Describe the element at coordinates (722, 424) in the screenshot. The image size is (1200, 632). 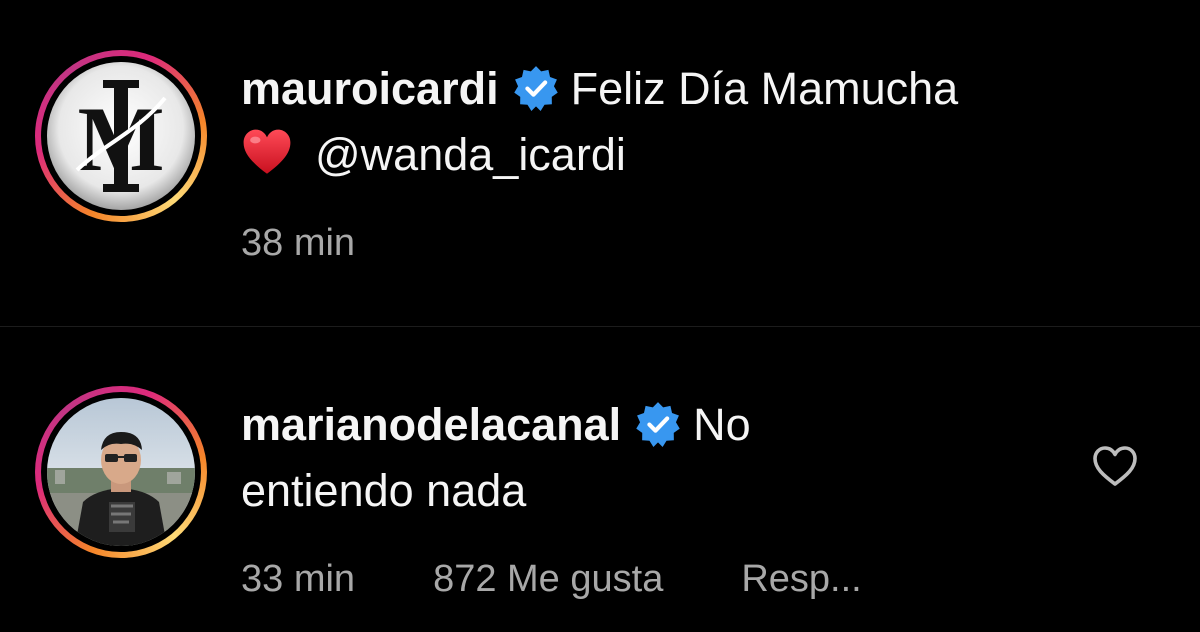
I see `comment-body: No` at that location.